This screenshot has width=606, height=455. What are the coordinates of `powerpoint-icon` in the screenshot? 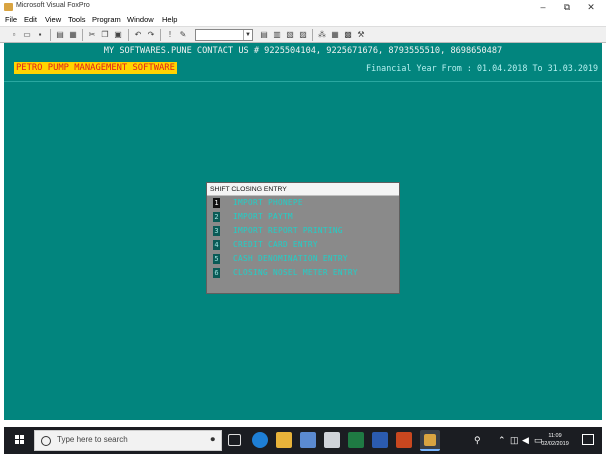 It's located at (404, 440).